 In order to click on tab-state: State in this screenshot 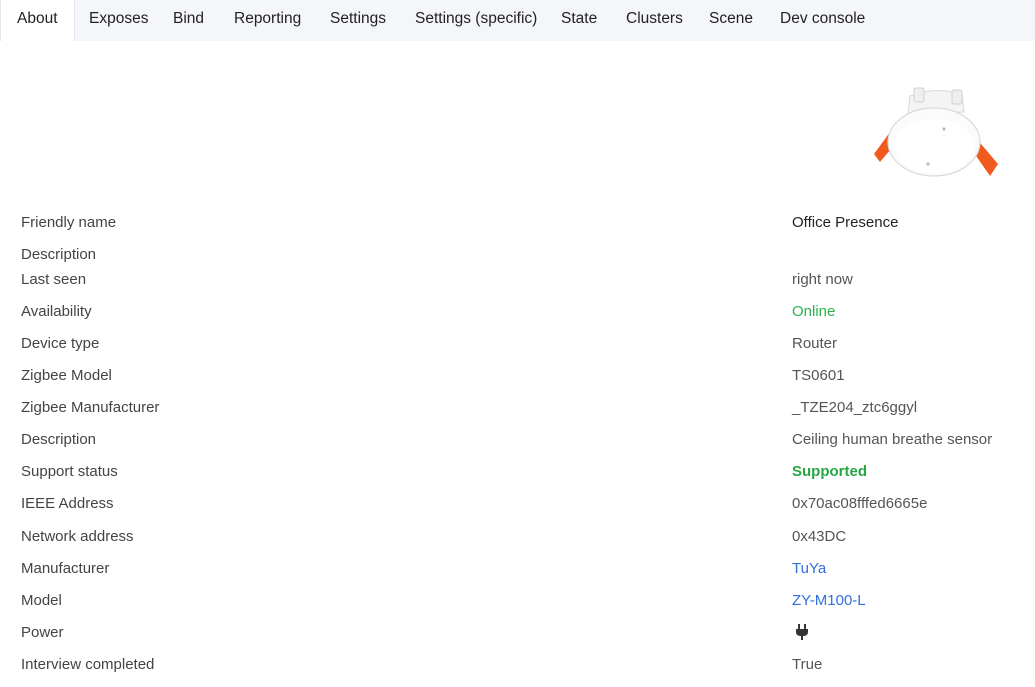, I will do `click(579, 20)`.